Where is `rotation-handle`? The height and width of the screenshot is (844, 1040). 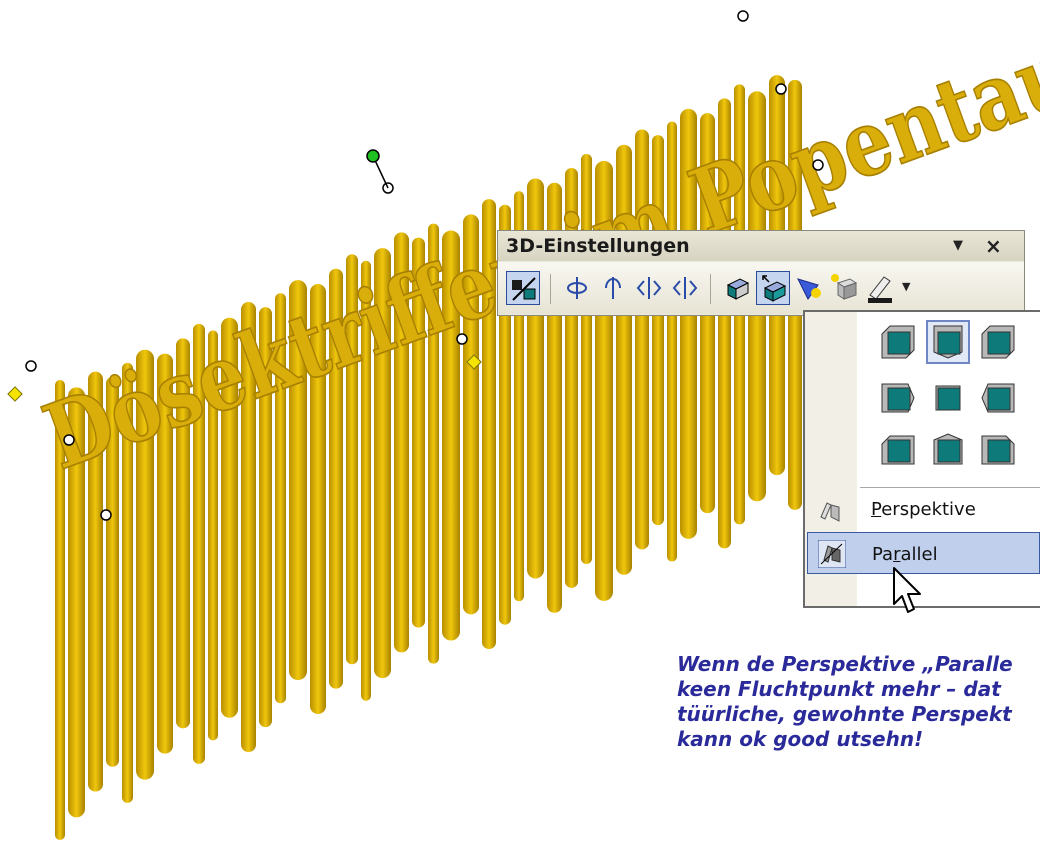
rotation-handle is located at coordinates (373, 156).